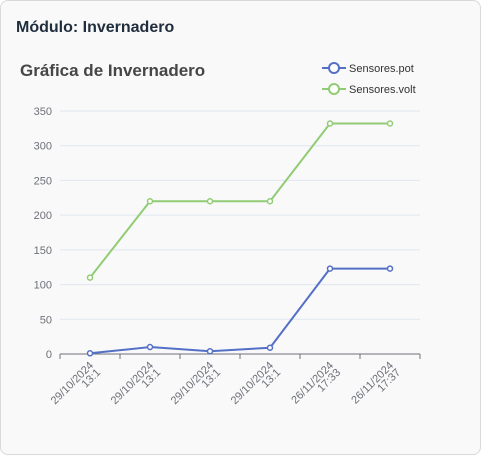 Image resolution: width=481 pixels, height=455 pixels. What do you see at coordinates (49, 355) in the screenshot?
I see `y-tick-label: 0` at bounding box center [49, 355].